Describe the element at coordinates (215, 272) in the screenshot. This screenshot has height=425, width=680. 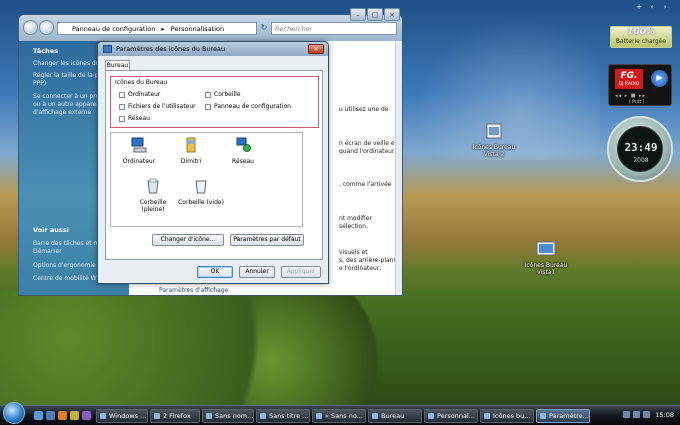
I see `ok-button: OK` at that location.